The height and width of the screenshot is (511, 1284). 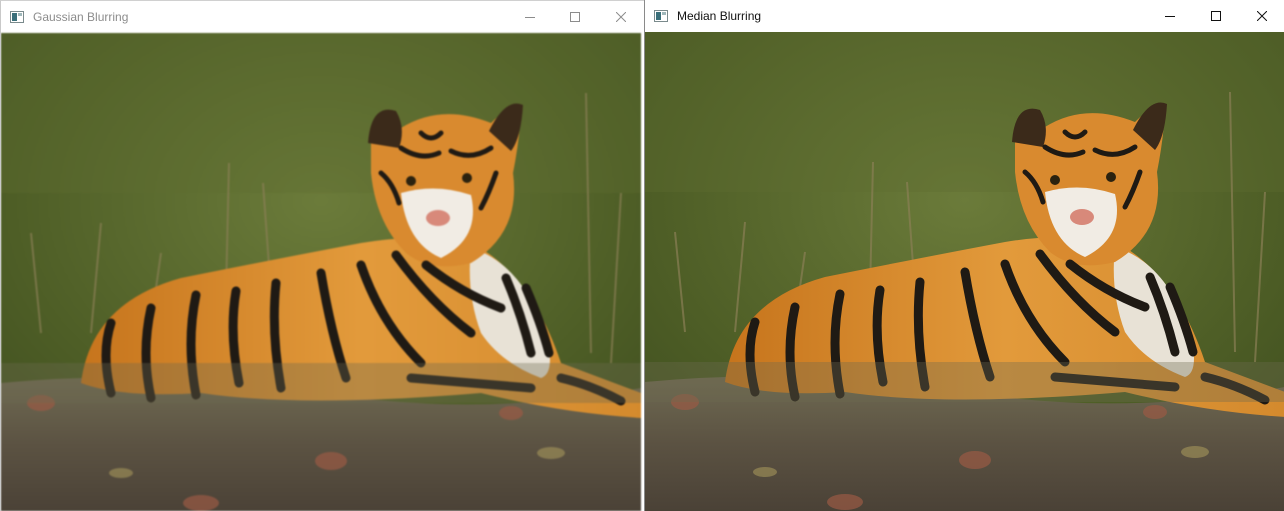 What do you see at coordinates (322, 17) in the screenshot?
I see `titlebar: Gaussian Blurring` at bounding box center [322, 17].